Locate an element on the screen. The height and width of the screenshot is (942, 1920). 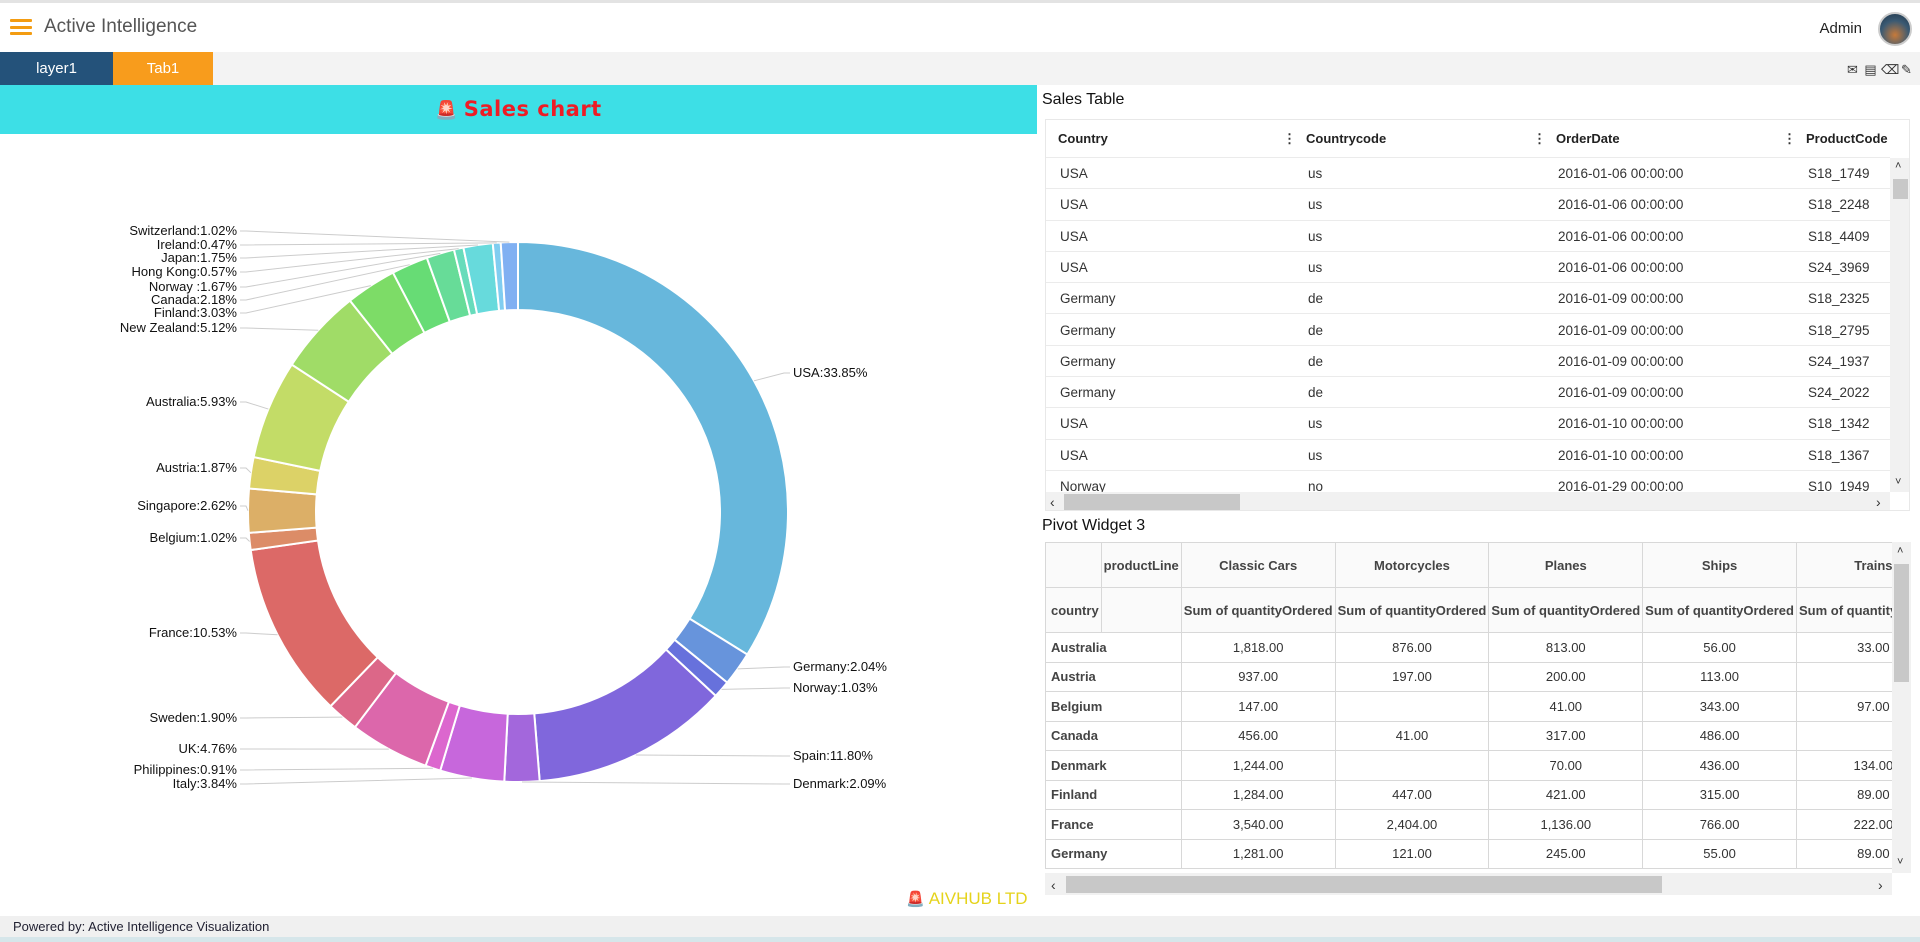
column-header: ProductCode is located at coordinates (1847, 139).